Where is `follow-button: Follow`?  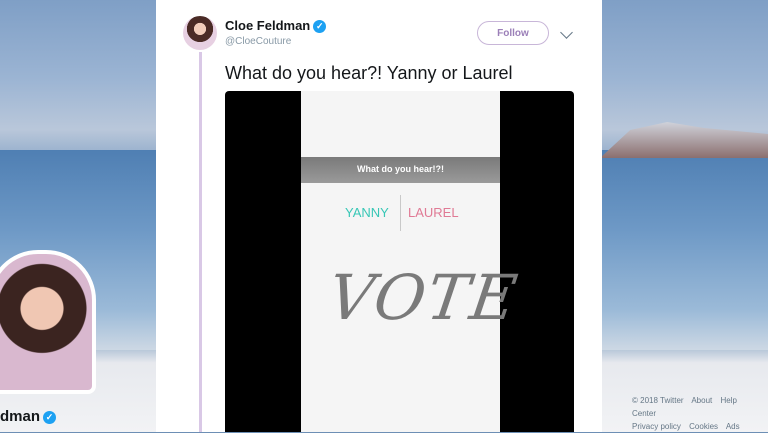 follow-button: Follow is located at coordinates (513, 33).